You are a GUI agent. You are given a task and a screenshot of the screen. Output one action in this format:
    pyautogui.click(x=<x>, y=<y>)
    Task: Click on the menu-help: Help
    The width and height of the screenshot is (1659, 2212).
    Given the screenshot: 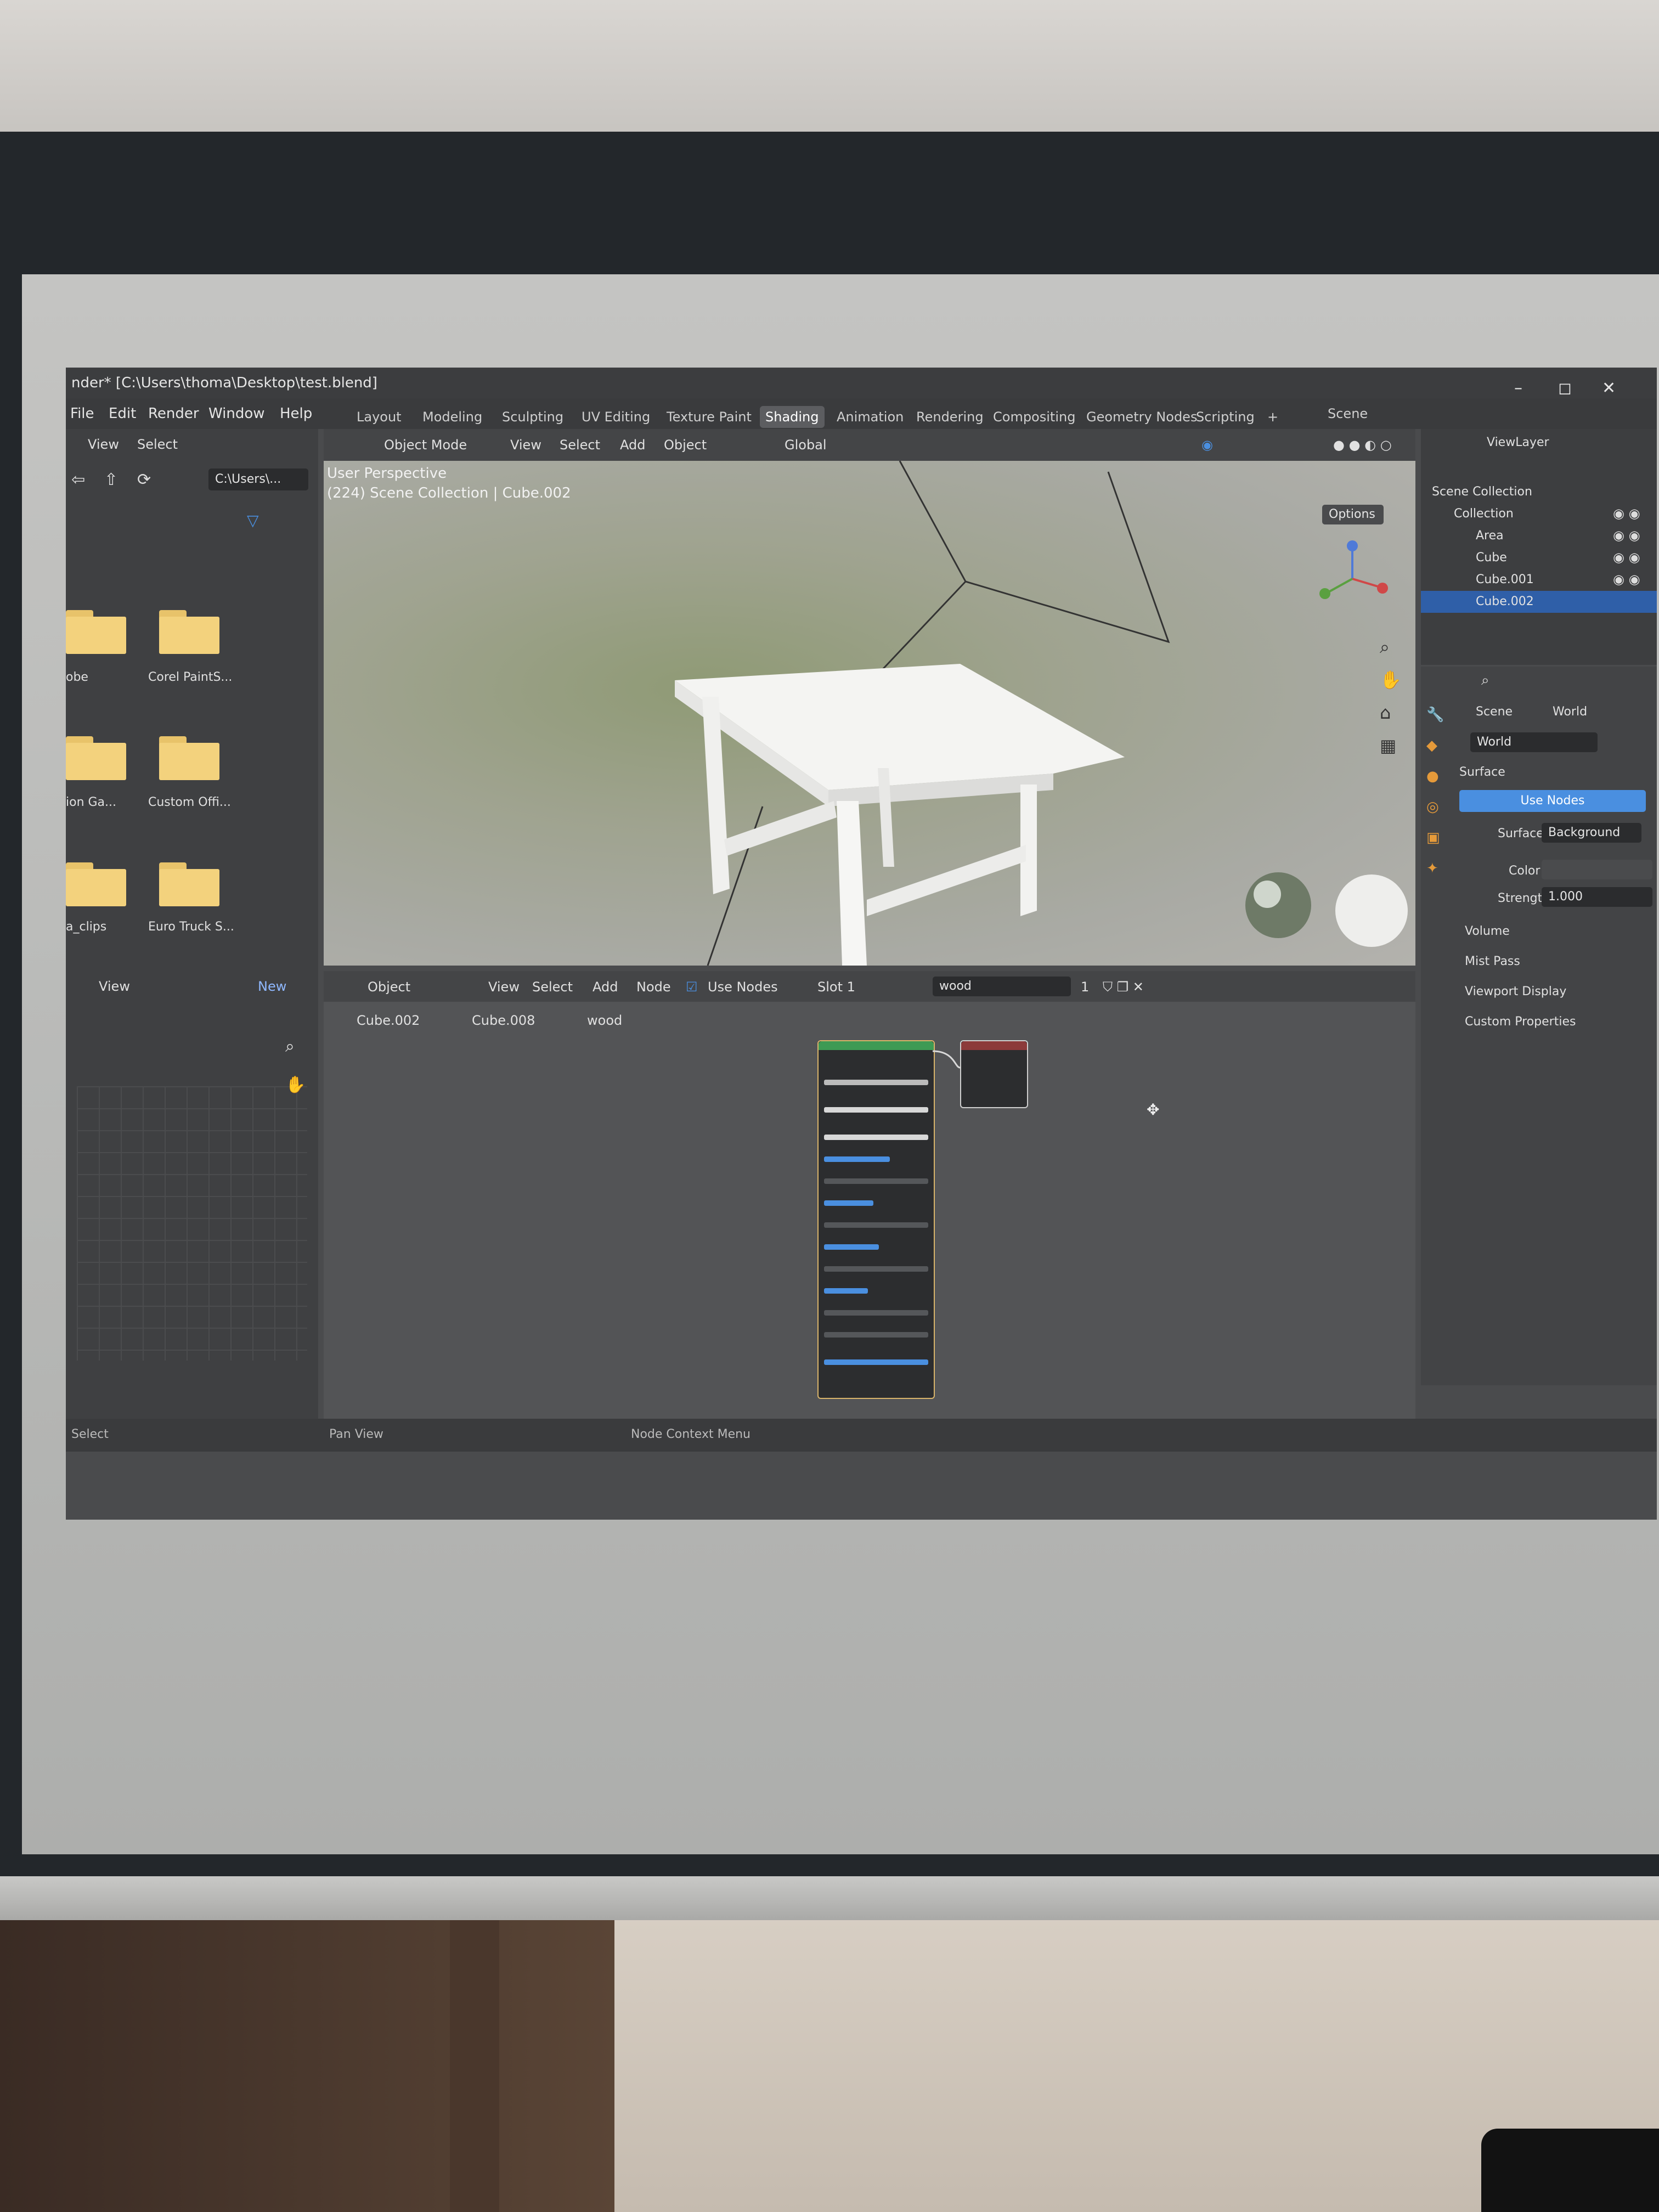 What is the action you would take?
    pyautogui.click(x=296, y=413)
    